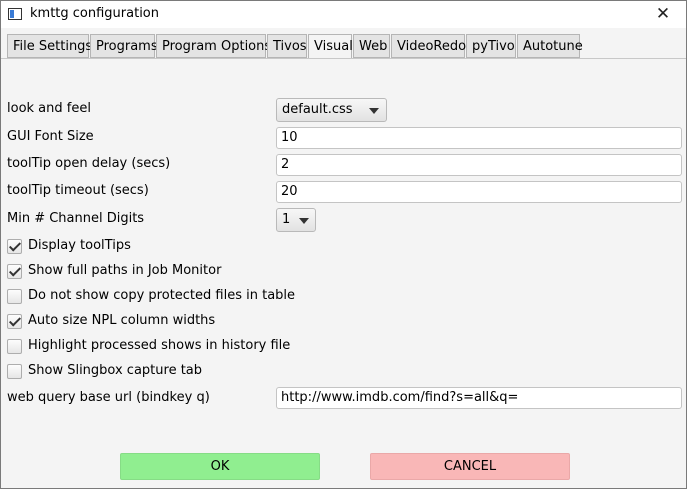  I want to click on look-and-feel-select: default.css, so click(331, 110).